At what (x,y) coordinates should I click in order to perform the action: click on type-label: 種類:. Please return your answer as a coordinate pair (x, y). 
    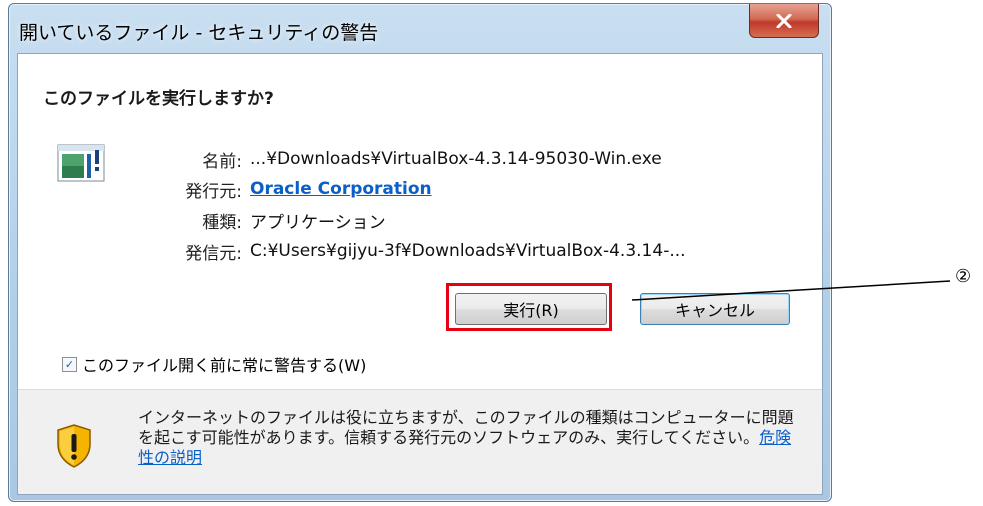
    Looking at the image, I should click on (222, 222).